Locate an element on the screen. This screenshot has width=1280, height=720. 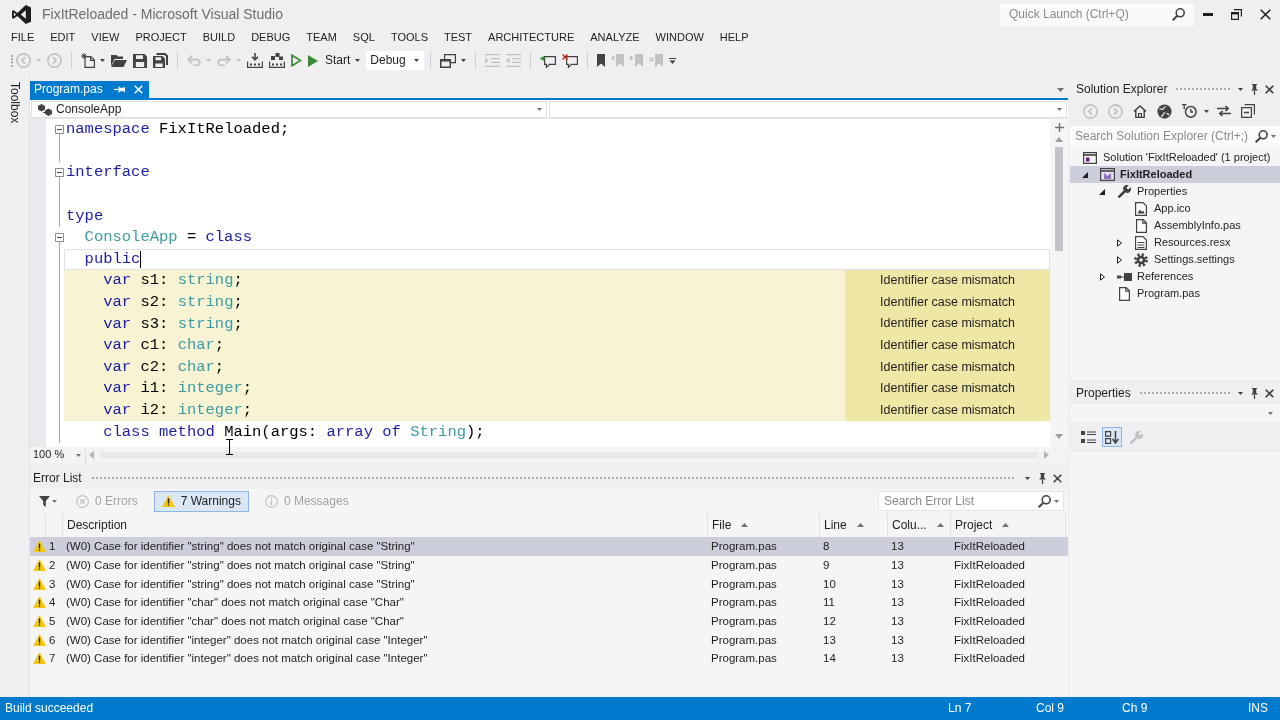
menu-item: ANALYZE is located at coordinates (615, 38).